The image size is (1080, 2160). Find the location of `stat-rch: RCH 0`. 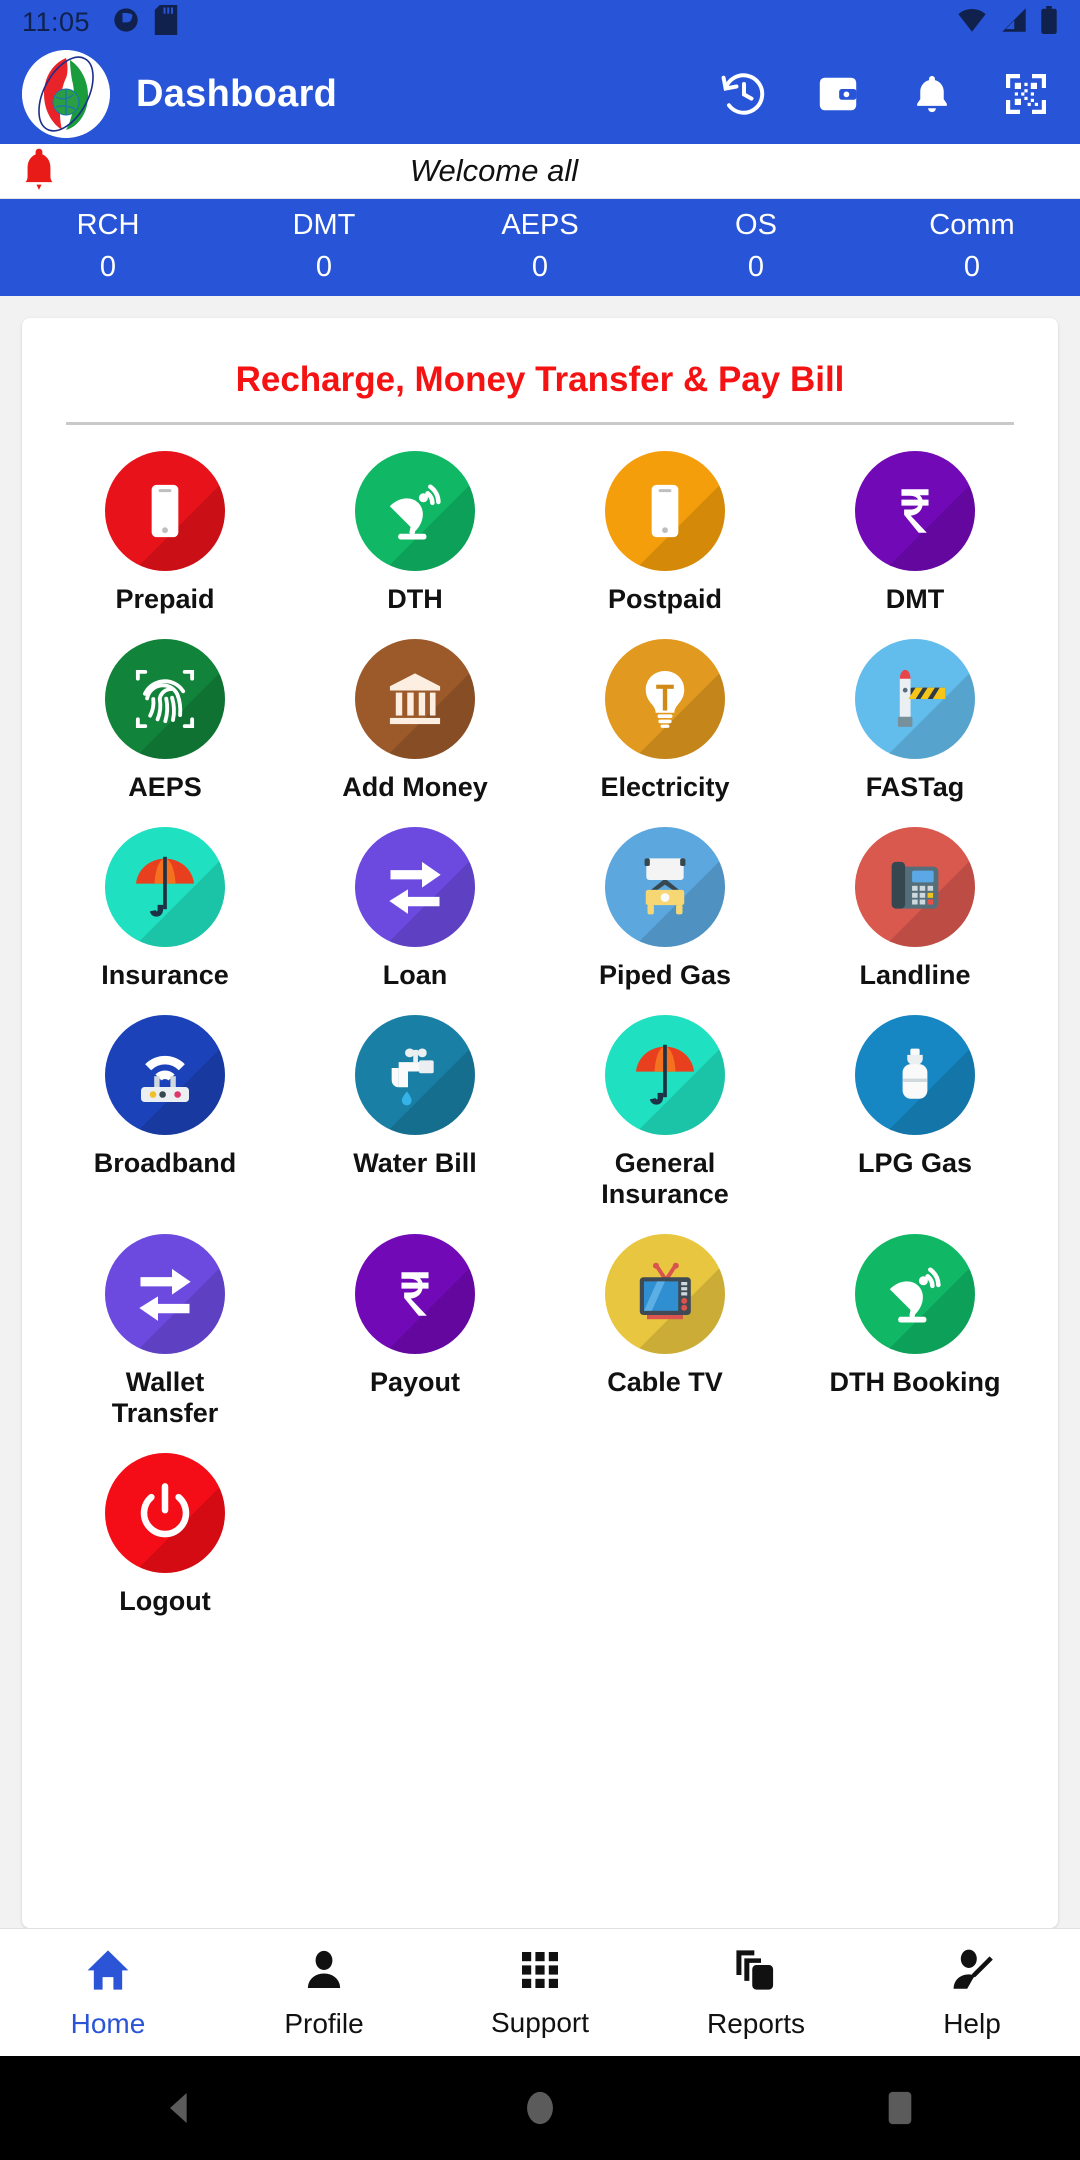

stat-rch: RCH 0 is located at coordinates (108, 246).